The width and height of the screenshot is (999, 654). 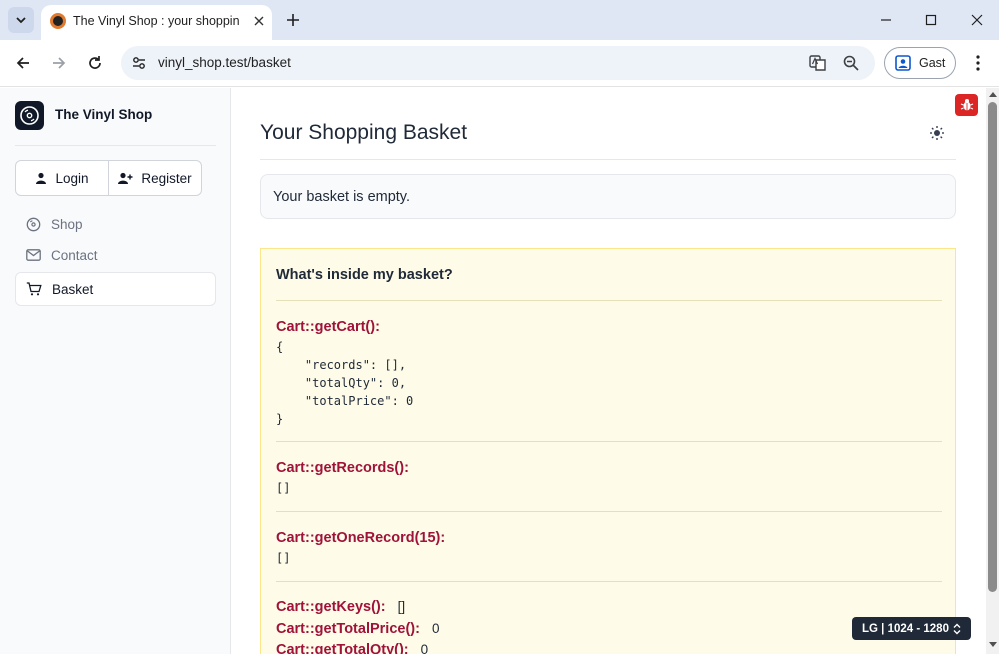 I want to click on sun-icon, so click(x=937, y=133).